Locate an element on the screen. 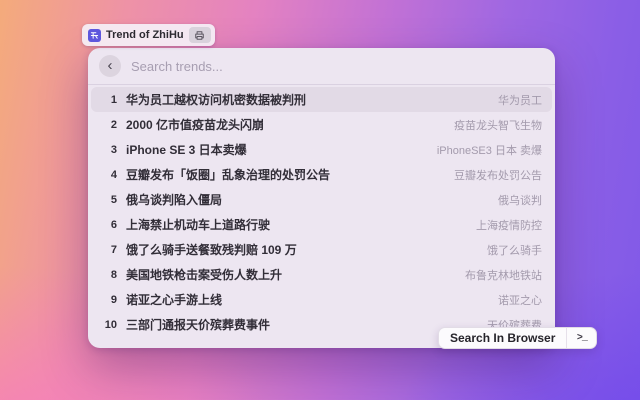  trend-keyword: 诺亚之心 is located at coordinates (520, 300).